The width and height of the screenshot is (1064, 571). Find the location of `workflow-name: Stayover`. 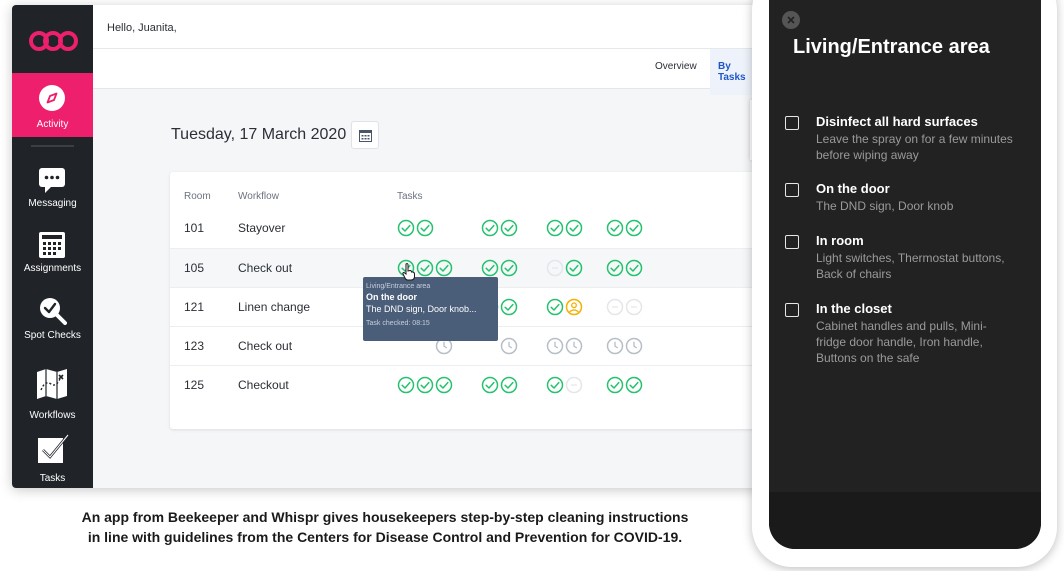

workflow-name: Stayover is located at coordinates (262, 228).